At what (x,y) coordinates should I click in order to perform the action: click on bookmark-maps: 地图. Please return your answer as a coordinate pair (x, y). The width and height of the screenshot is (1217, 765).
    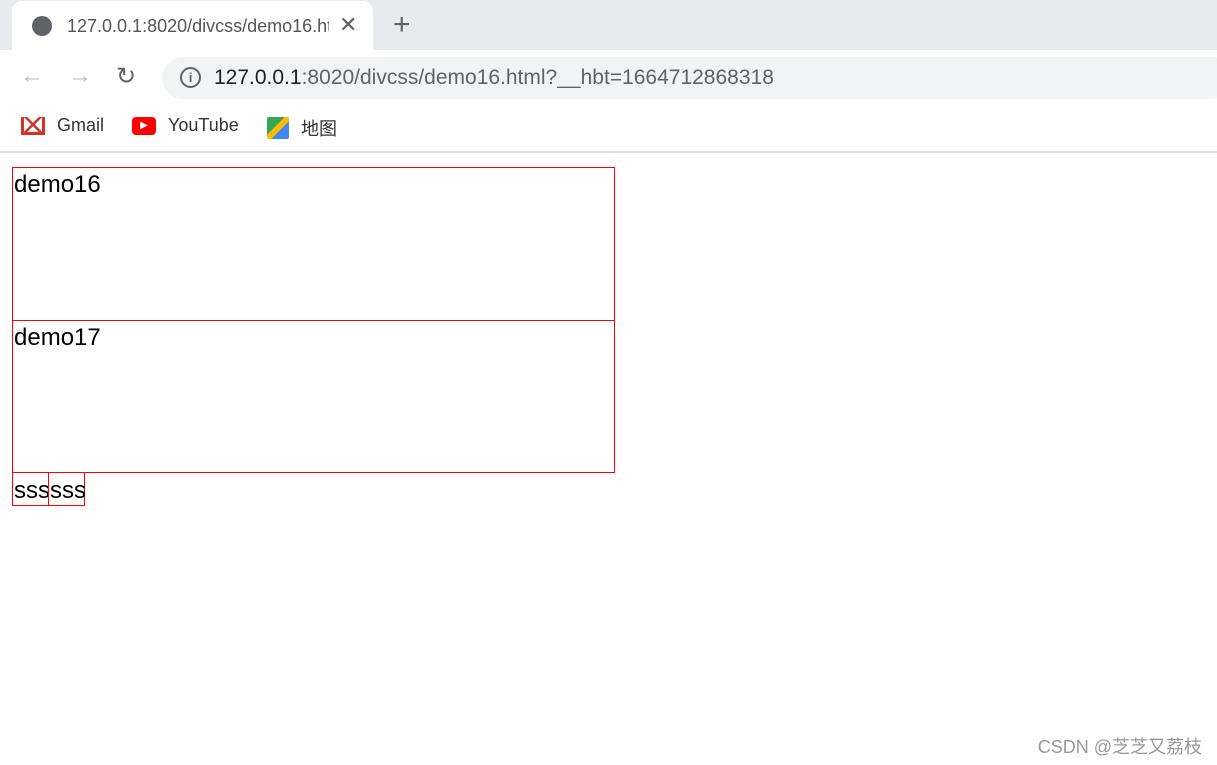
    Looking at the image, I should click on (302, 128).